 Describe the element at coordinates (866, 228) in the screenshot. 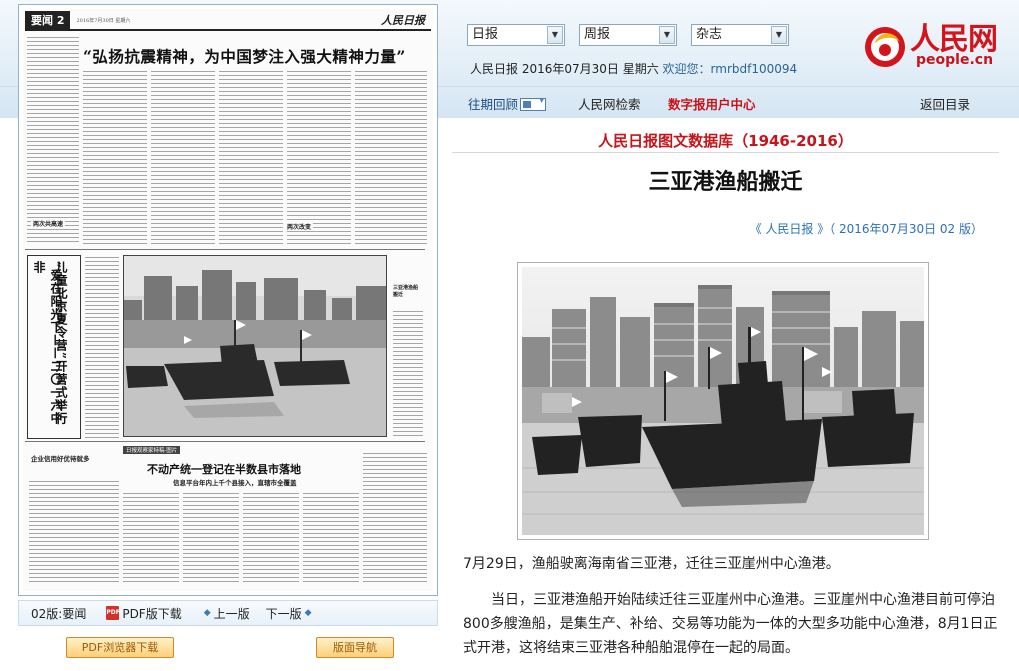

I see `article-source: 《 人民日报 》（ 2016年07月30日 02 版）` at that location.